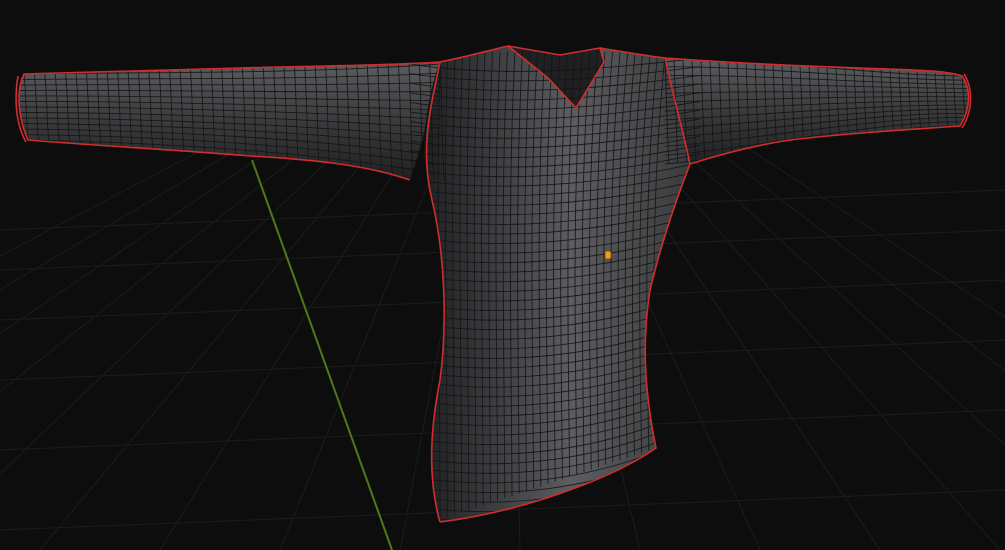 The image size is (1005, 550). I want to click on y-axis-line, so click(322, 354).